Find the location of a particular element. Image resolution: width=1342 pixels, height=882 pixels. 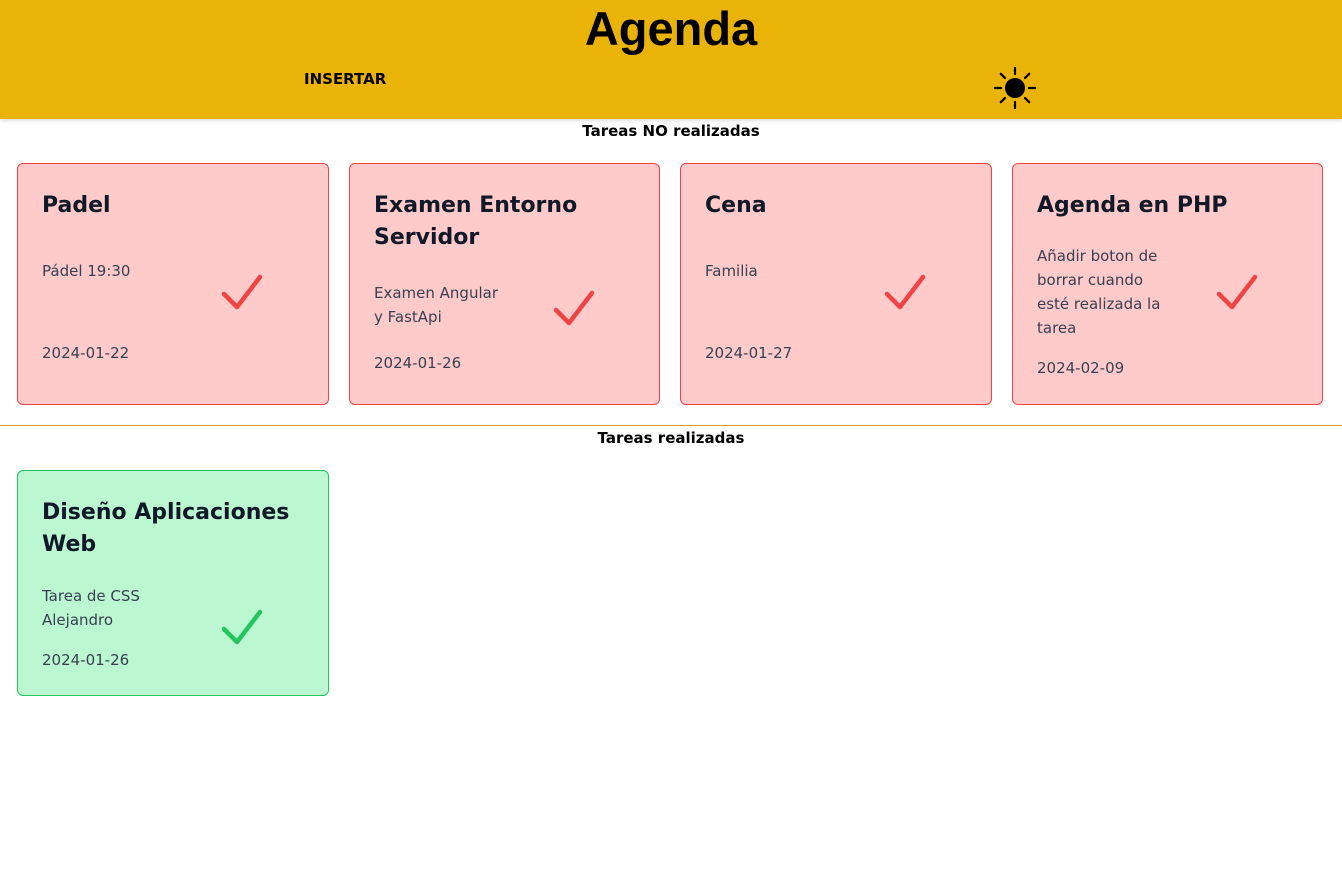

task-title: Diseño Aplicaciones Web is located at coordinates (166, 528).